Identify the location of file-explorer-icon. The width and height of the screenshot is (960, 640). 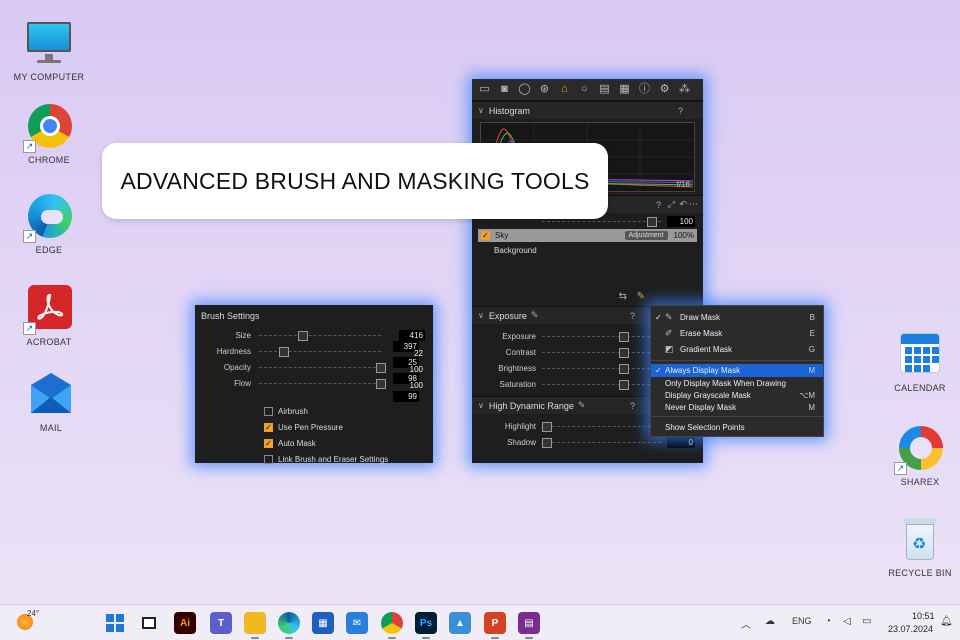
(255, 625).